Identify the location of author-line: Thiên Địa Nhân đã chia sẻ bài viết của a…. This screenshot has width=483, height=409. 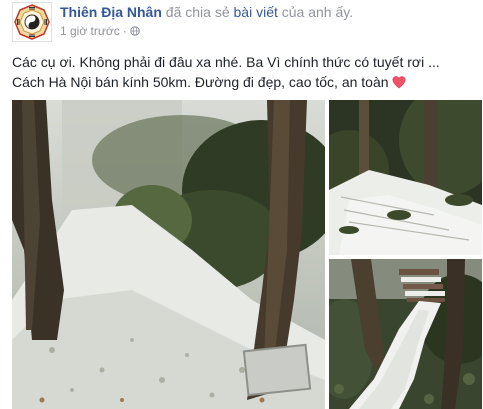
(206, 12).